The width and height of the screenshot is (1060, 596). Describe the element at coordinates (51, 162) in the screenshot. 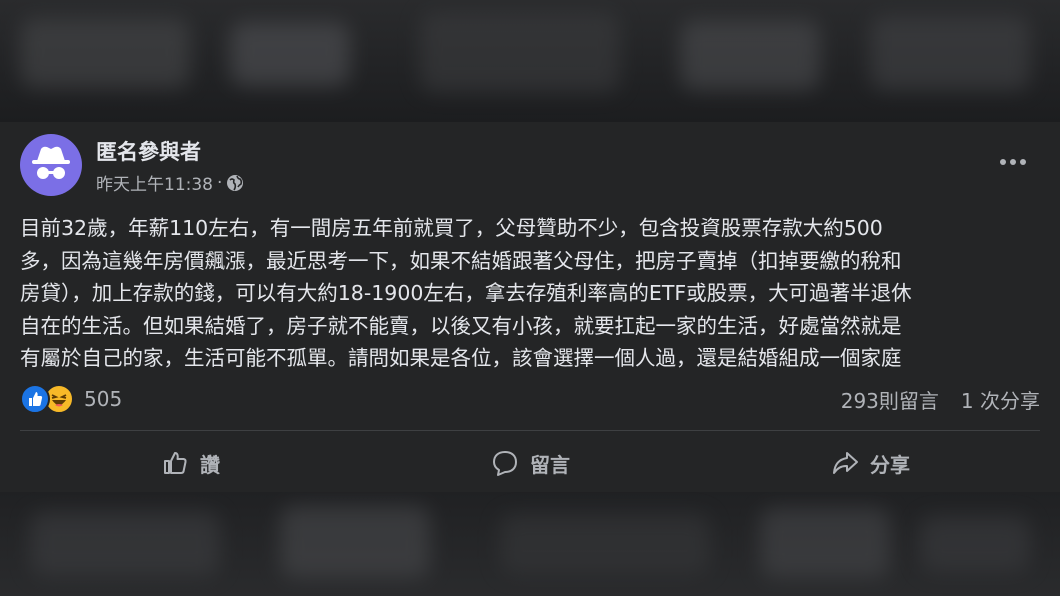

I see `incognito-icon` at that location.